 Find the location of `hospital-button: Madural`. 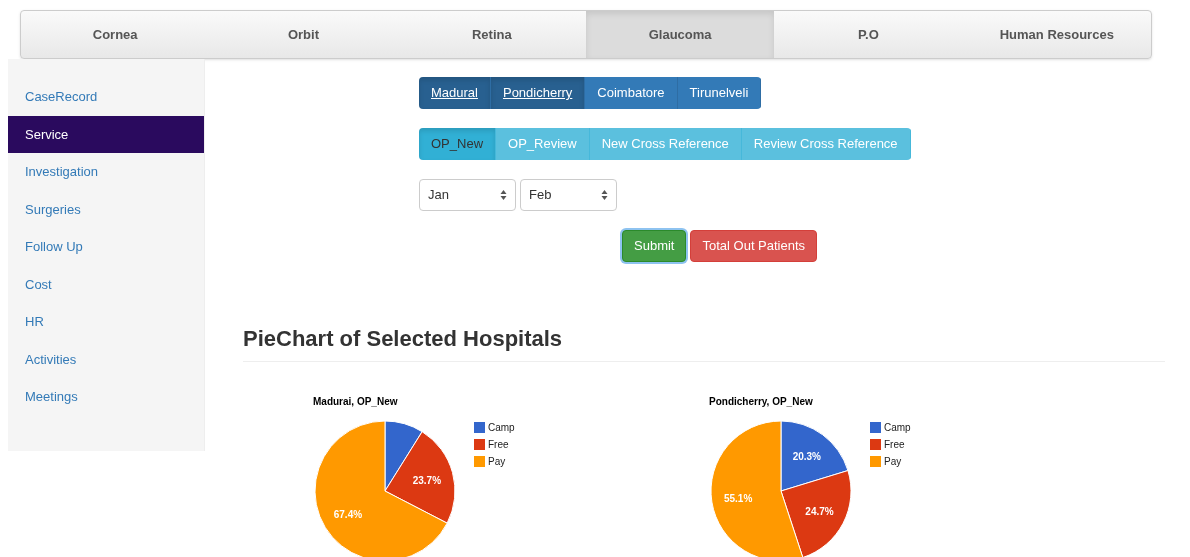

hospital-button: Madural is located at coordinates (455, 93).